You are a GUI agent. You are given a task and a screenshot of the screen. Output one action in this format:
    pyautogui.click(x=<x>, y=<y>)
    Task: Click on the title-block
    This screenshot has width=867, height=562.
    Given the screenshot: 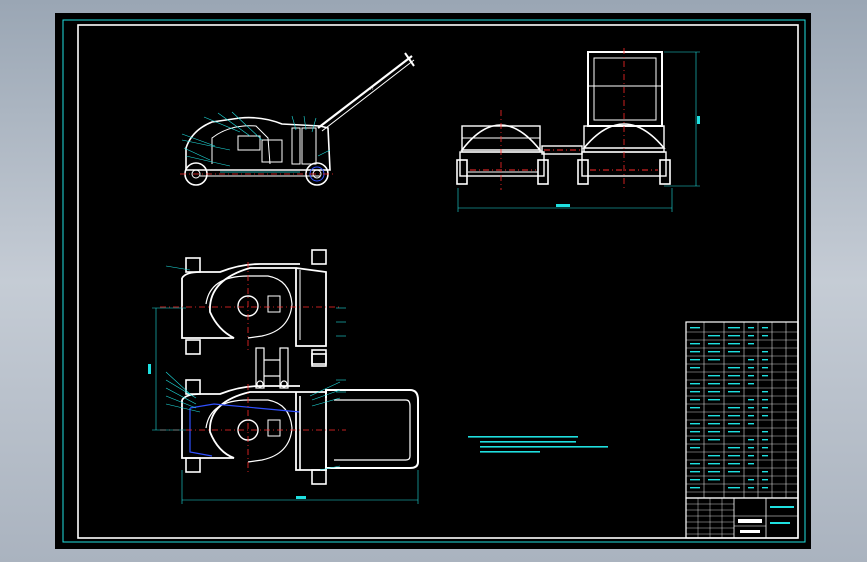 What is the action you would take?
    pyautogui.click(x=742, y=518)
    